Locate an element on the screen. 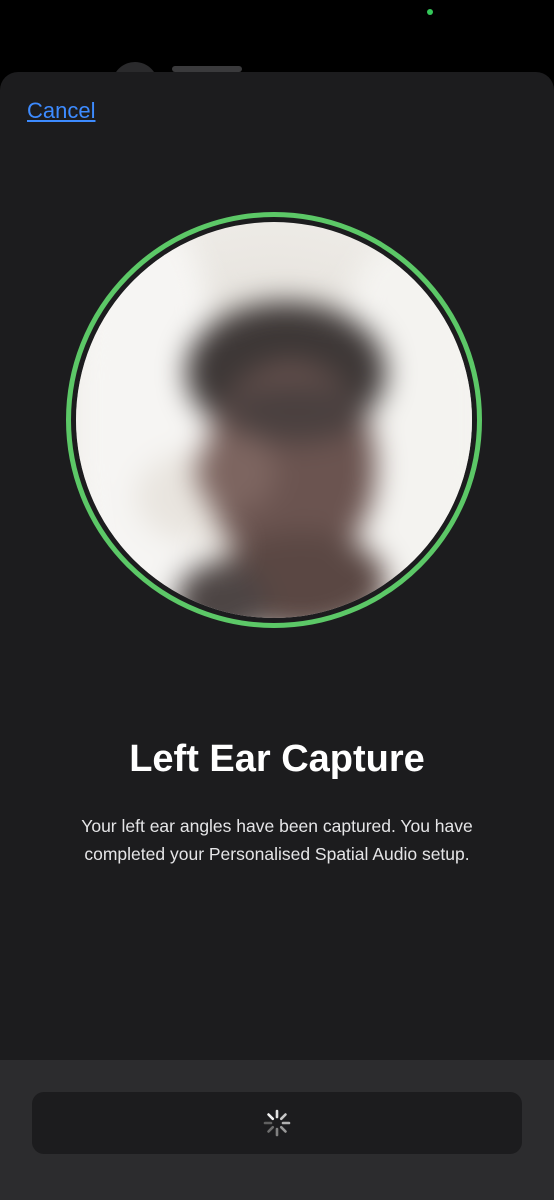  continue-button is located at coordinates (277, 1123).